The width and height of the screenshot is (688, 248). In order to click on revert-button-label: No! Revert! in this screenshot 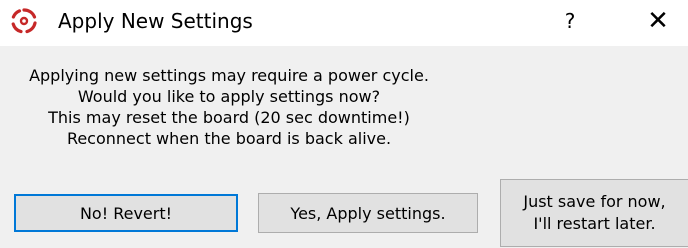, I will do `click(126, 213)`.